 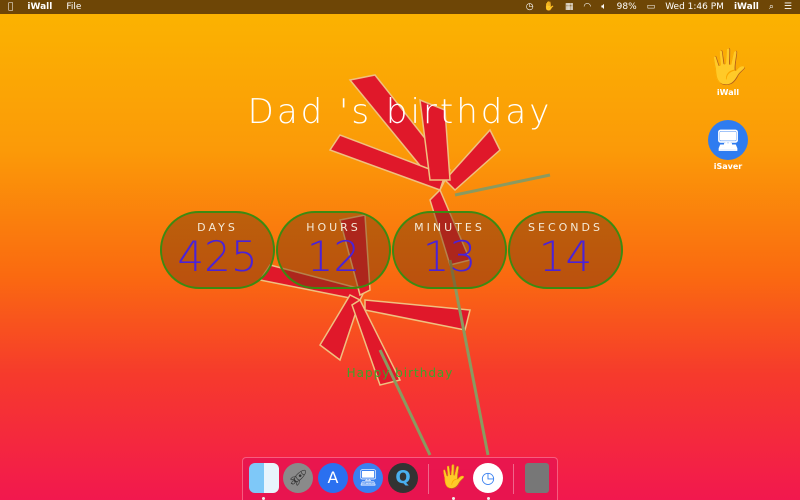 What do you see at coordinates (217, 256) in the screenshot?
I see `days-value: 425` at bounding box center [217, 256].